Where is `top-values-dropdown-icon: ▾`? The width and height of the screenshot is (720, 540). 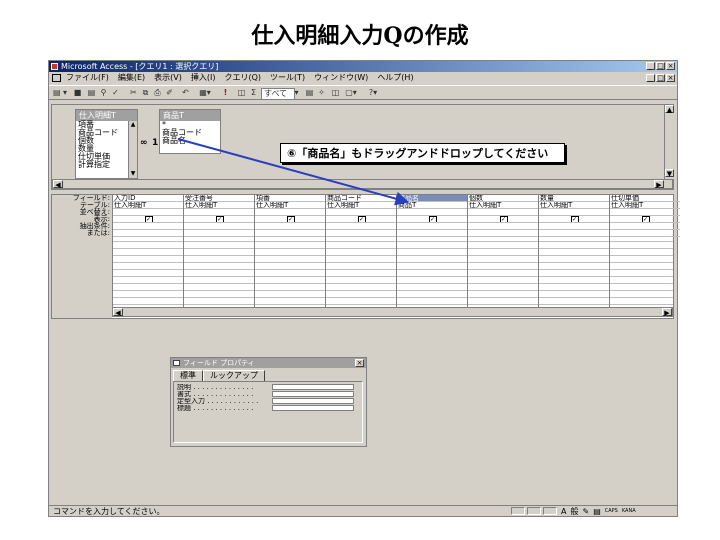 top-values-dropdown-icon: ▾ is located at coordinates (296, 93).